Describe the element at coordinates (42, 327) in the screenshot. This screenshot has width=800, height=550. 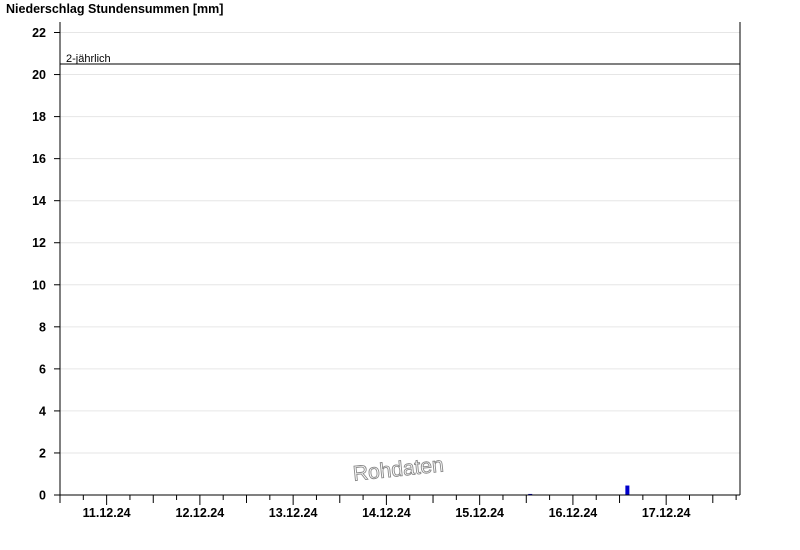
I see `y-tick-label: 8` at that location.